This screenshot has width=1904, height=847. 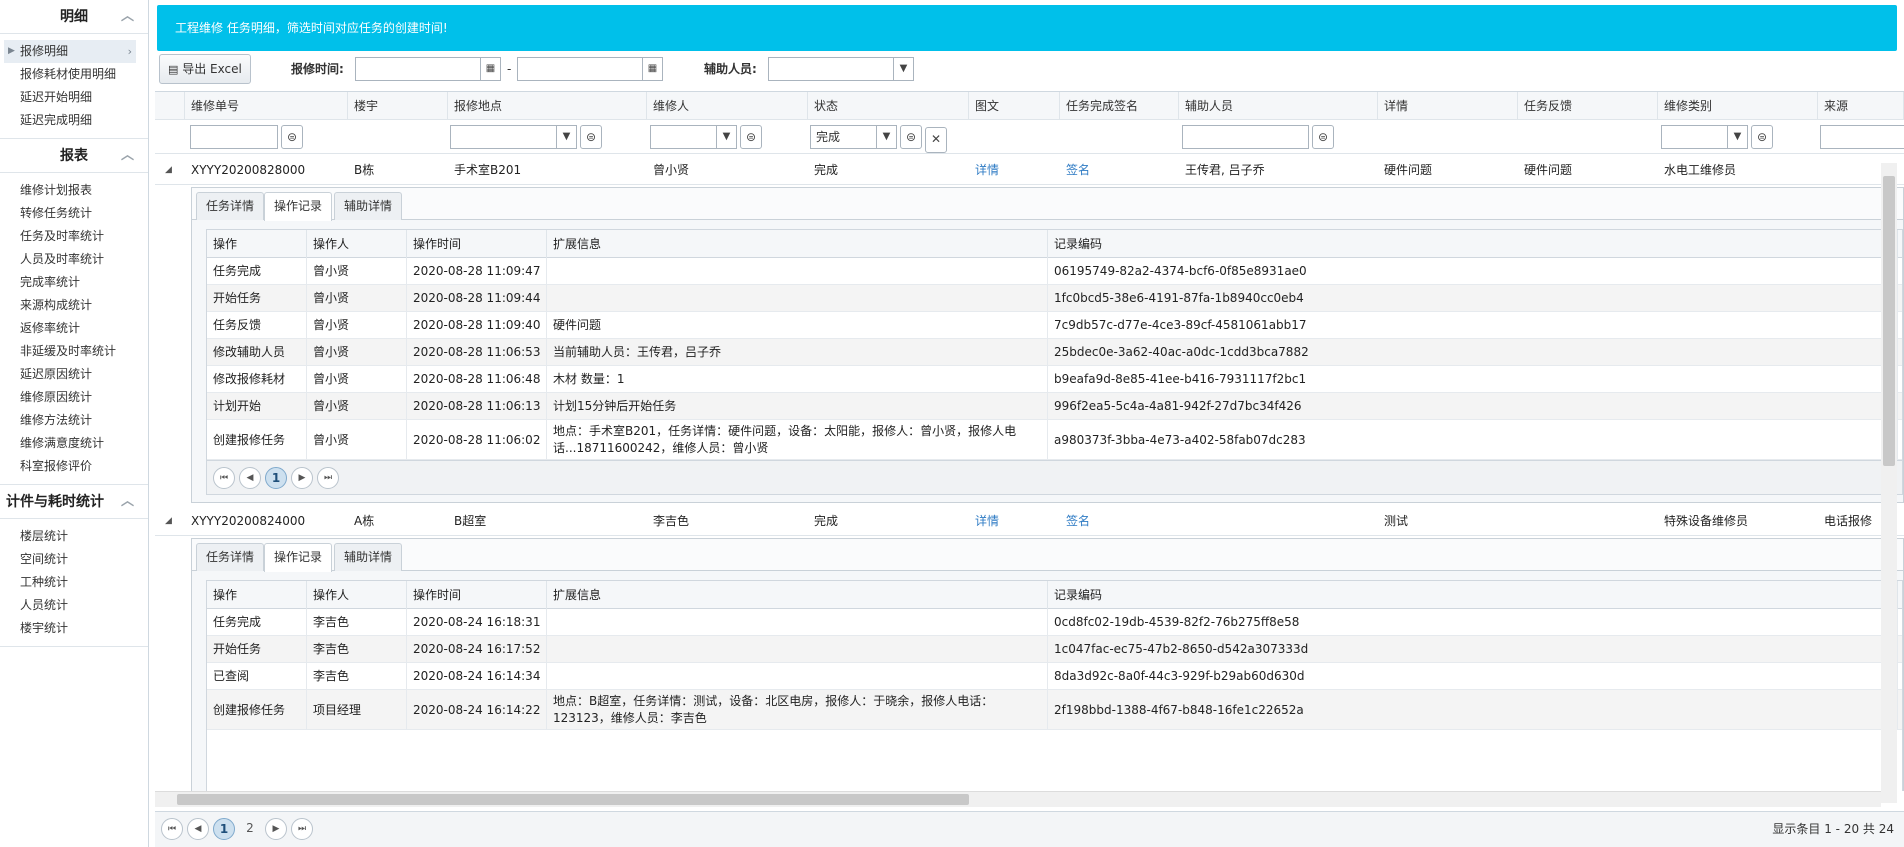 I want to click on sidebar-item: 人员及时率统计, so click(x=74, y=259).